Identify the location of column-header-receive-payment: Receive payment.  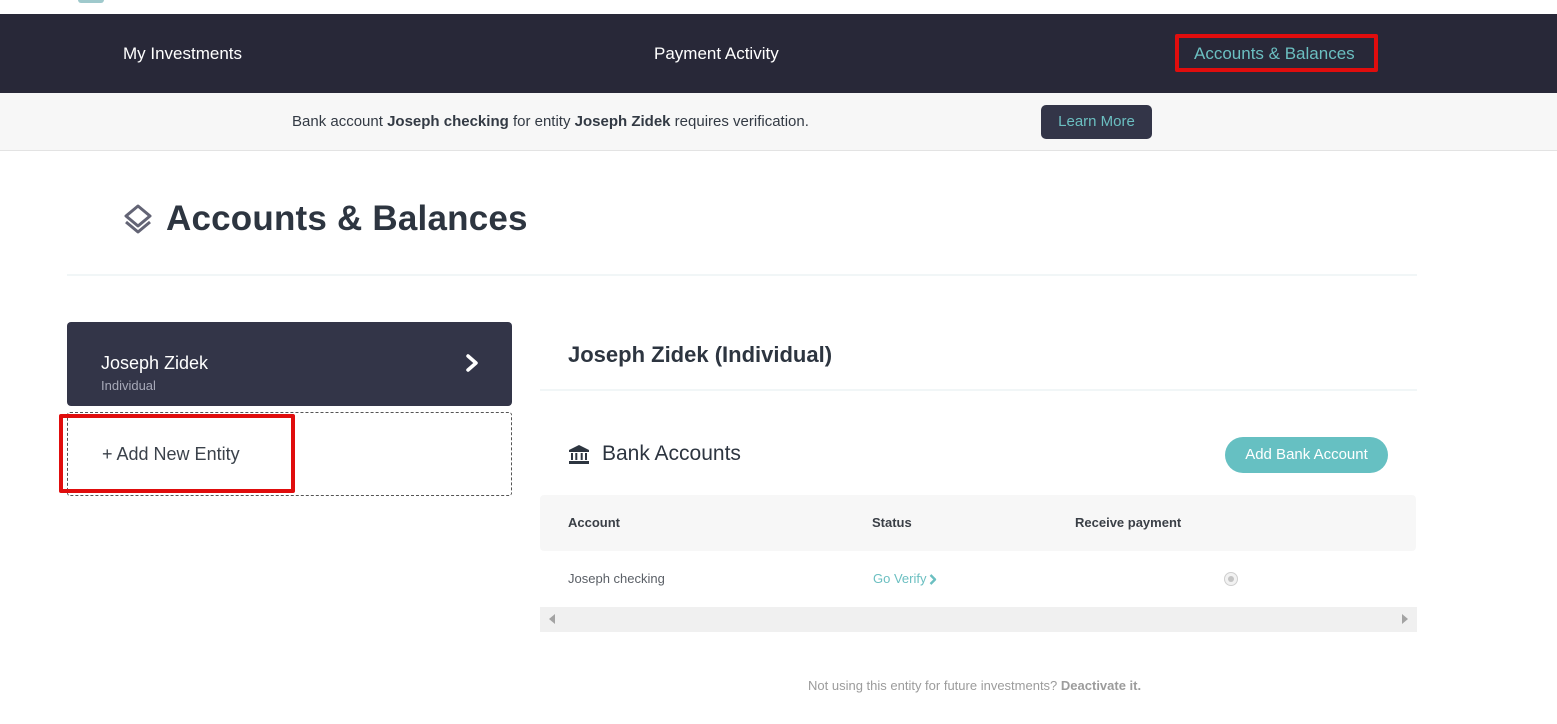
(1128, 522).